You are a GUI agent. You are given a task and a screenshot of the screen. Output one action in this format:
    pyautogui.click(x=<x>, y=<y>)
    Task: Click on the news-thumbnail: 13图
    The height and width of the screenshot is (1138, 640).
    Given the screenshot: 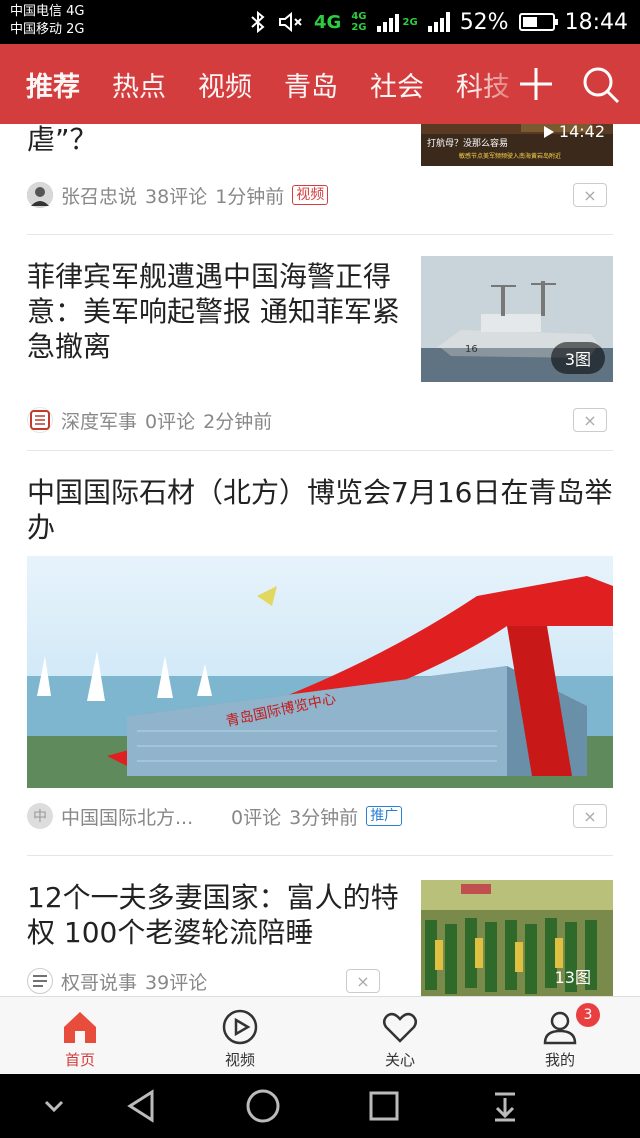 What is the action you would take?
    pyautogui.click(x=517, y=938)
    